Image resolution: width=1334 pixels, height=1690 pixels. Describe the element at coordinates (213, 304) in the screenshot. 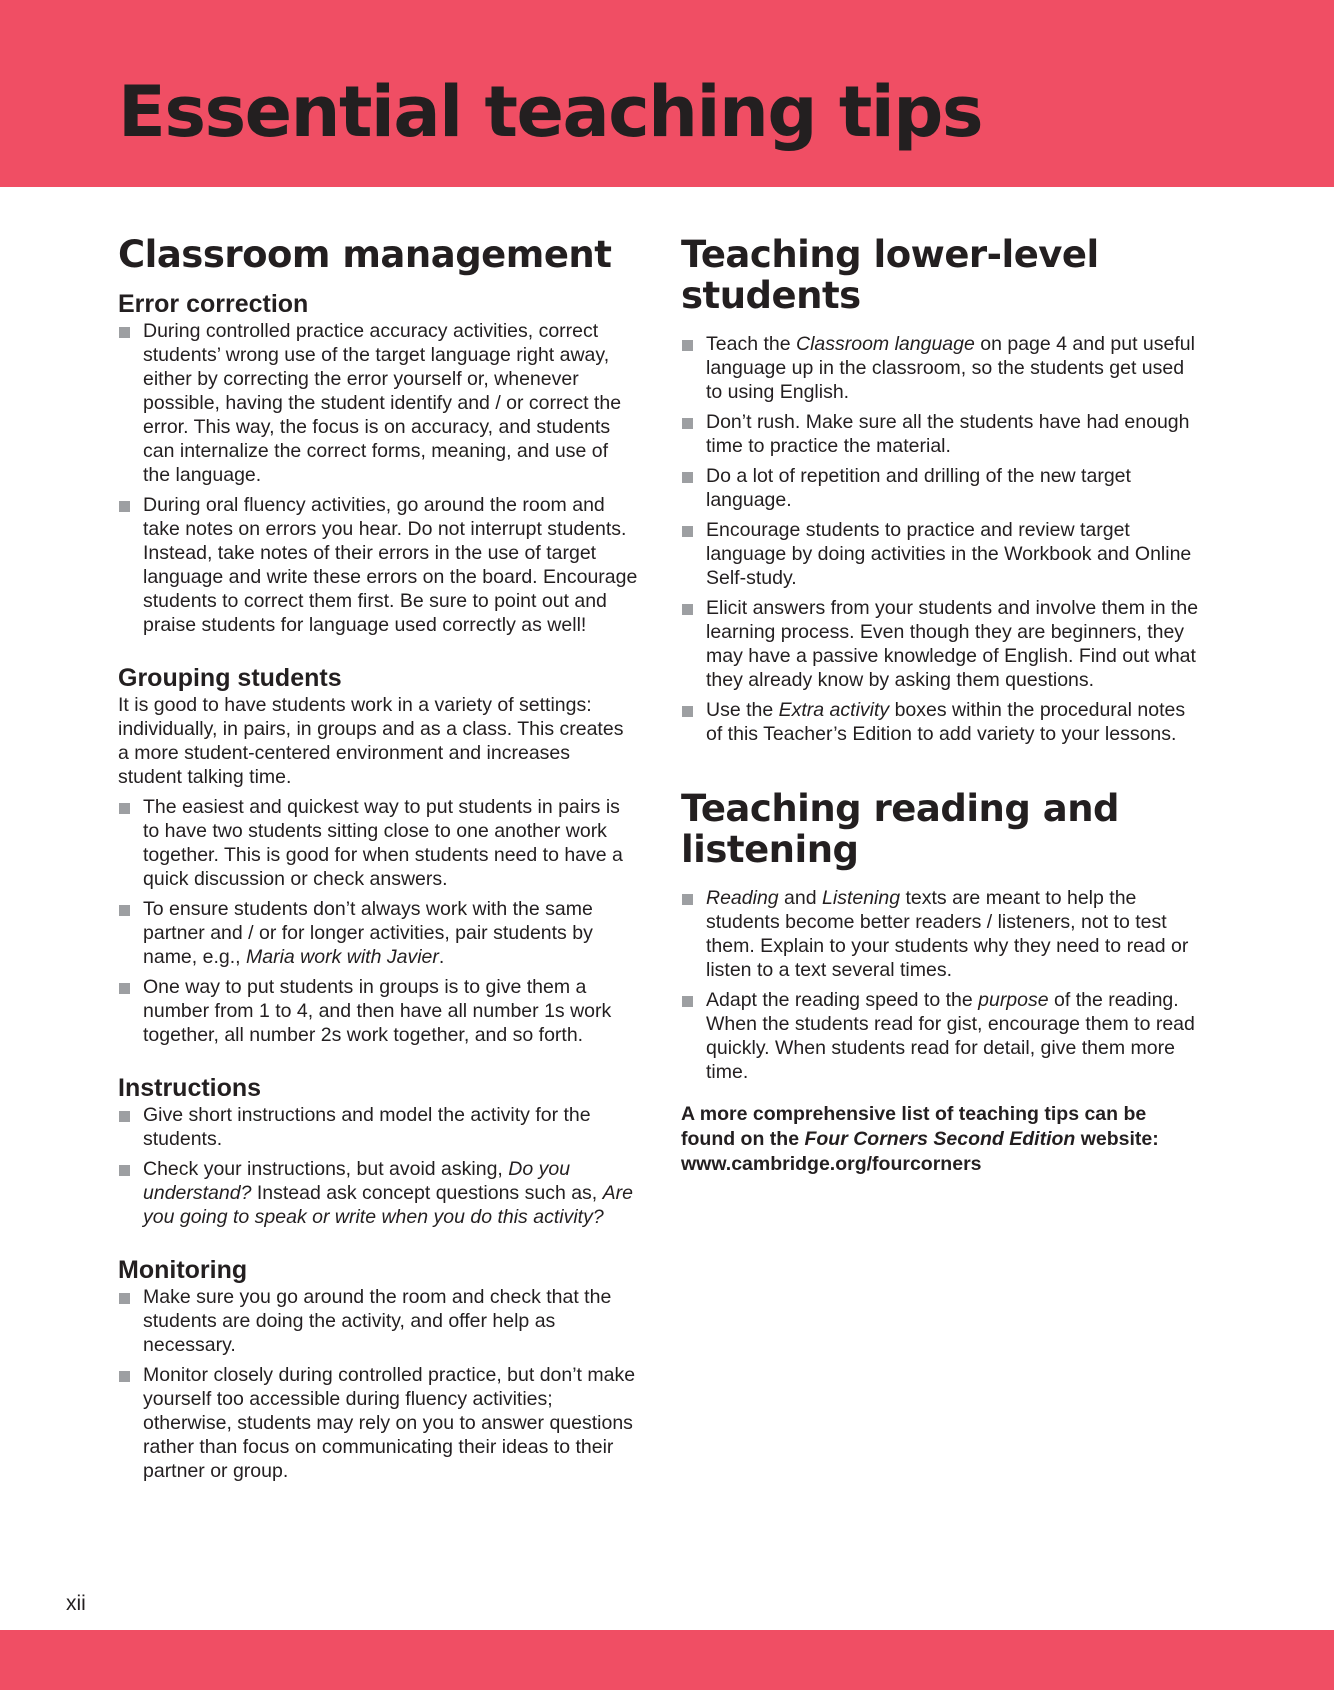

I see `error-correction-heading: Error correction` at that location.